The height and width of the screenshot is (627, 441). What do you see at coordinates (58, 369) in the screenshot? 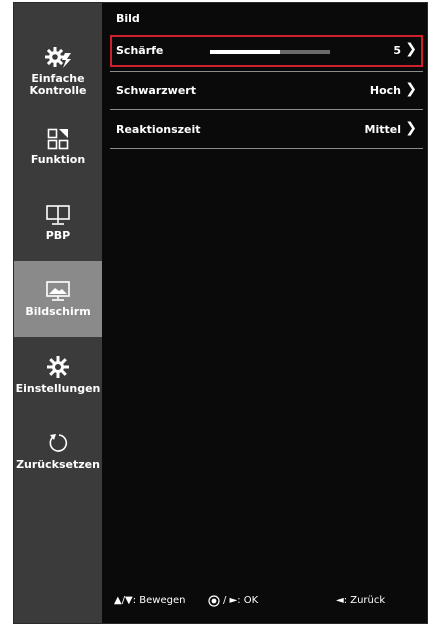
I see `gear-icon` at bounding box center [58, 369].